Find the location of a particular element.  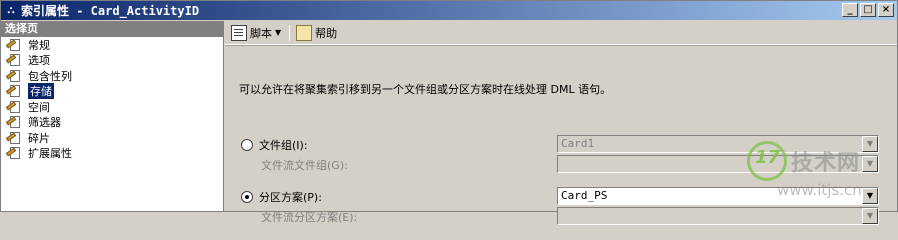

sidebar-item-label: 选项 is located at coordinates (39, 61).